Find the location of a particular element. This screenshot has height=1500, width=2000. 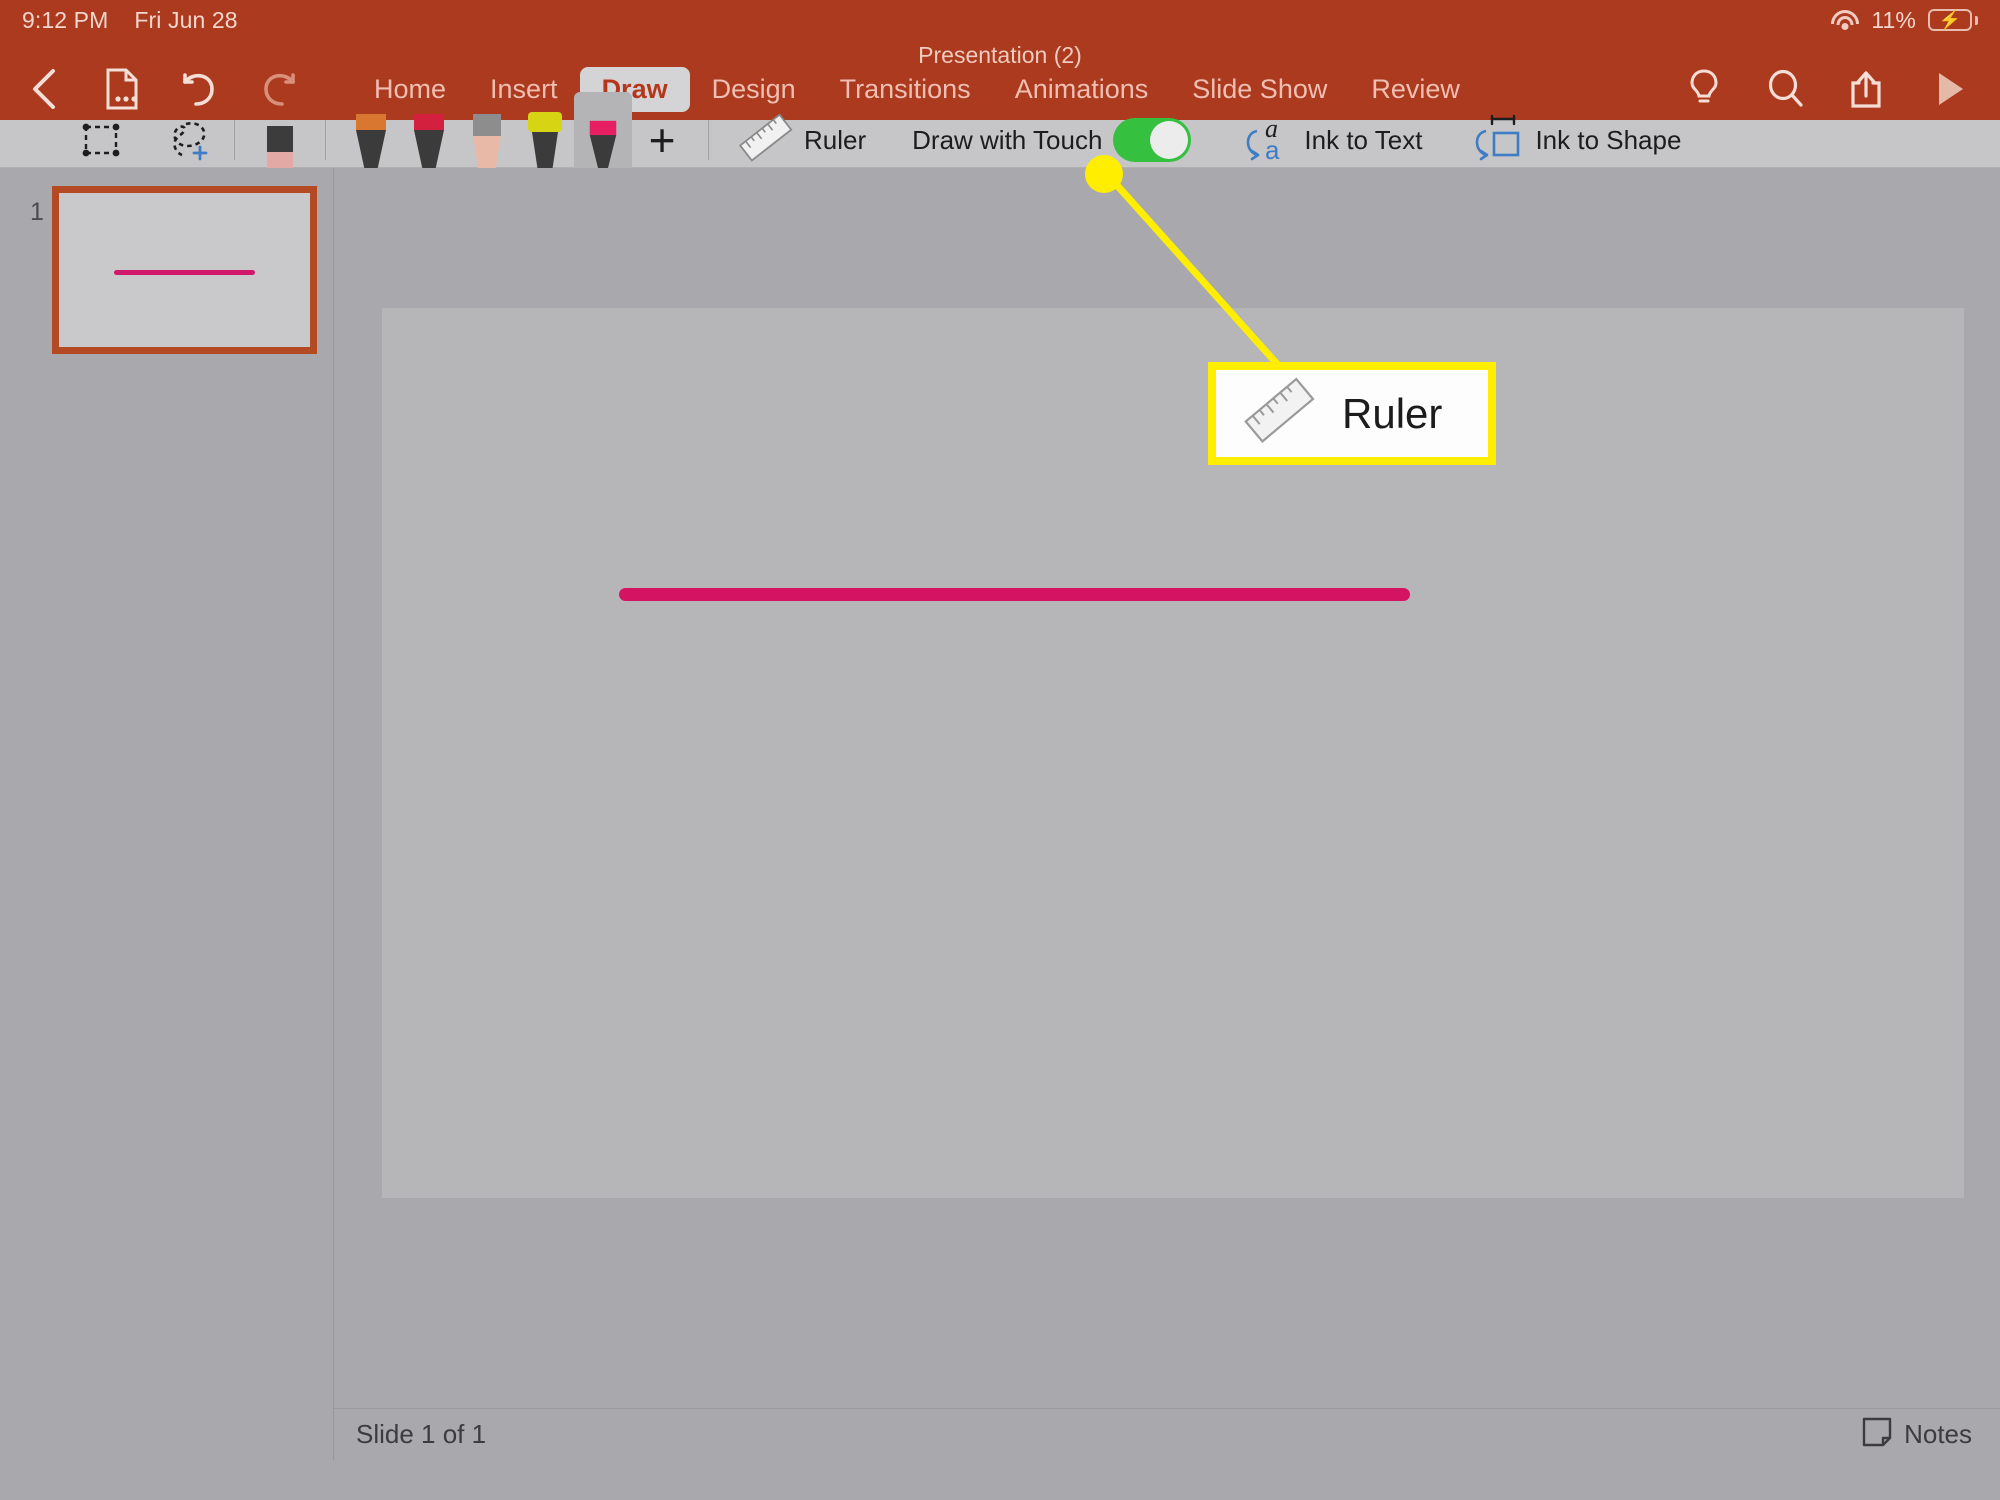

slide-counter: Slide 1 of 1 is located at coordinates (421, 1434).